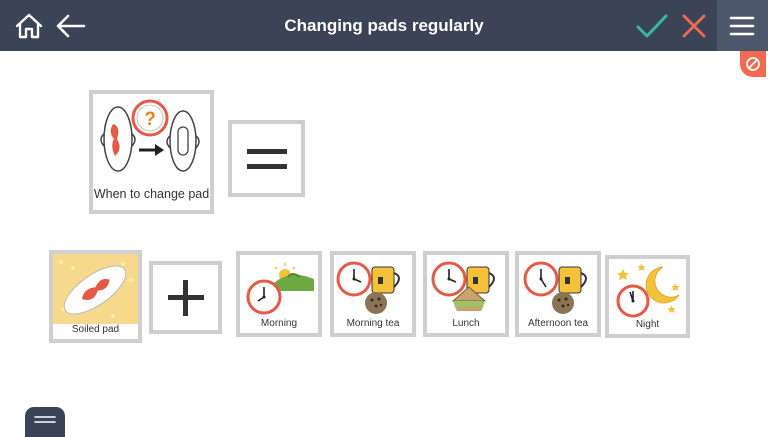 The image size is (768, 437). Describe the element at coordinates (463, 286) in the screenshot. I see `lunch-icon` at that location.